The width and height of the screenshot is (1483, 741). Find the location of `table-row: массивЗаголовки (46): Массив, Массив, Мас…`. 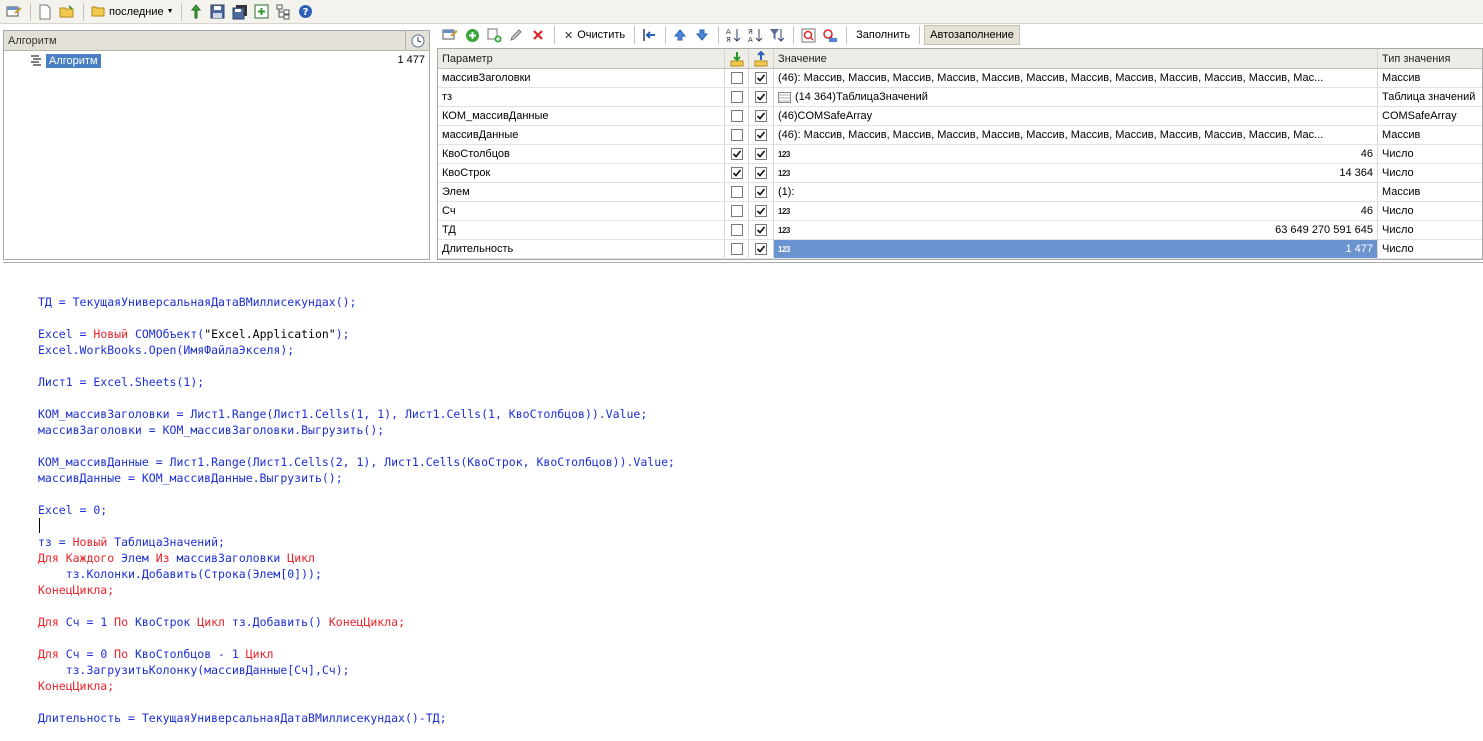

table-row: массивЗаголовки (46): Массив, Массив, Мас… is located at coordinates (960, 78).